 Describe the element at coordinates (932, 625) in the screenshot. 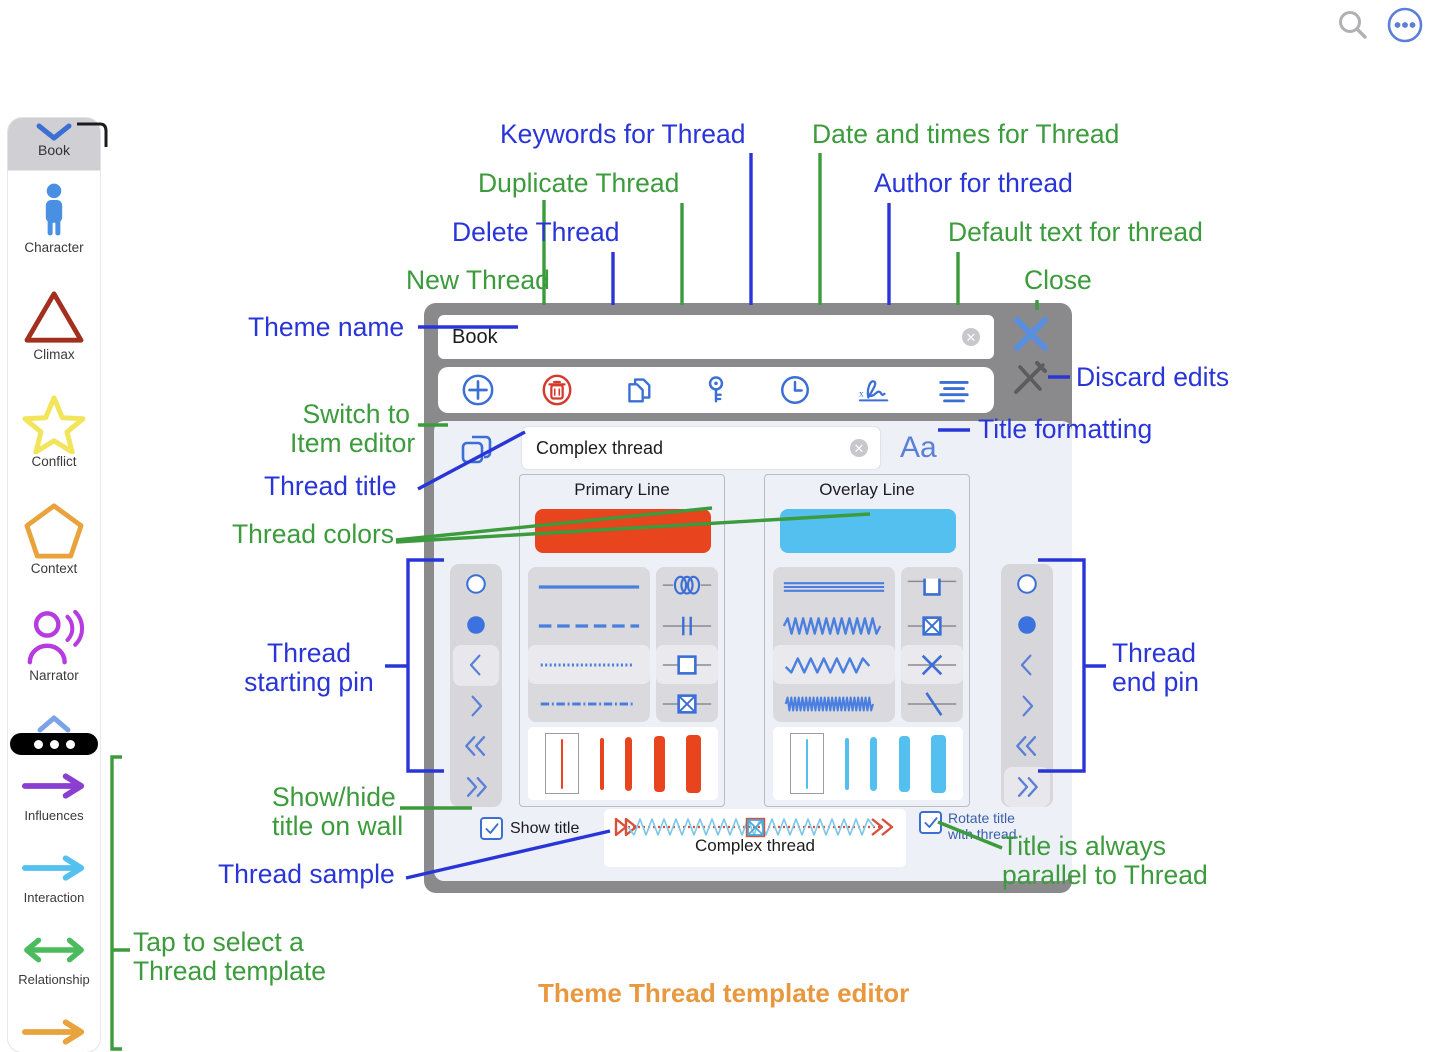

I see `overlay-cap-square-x` at that location.